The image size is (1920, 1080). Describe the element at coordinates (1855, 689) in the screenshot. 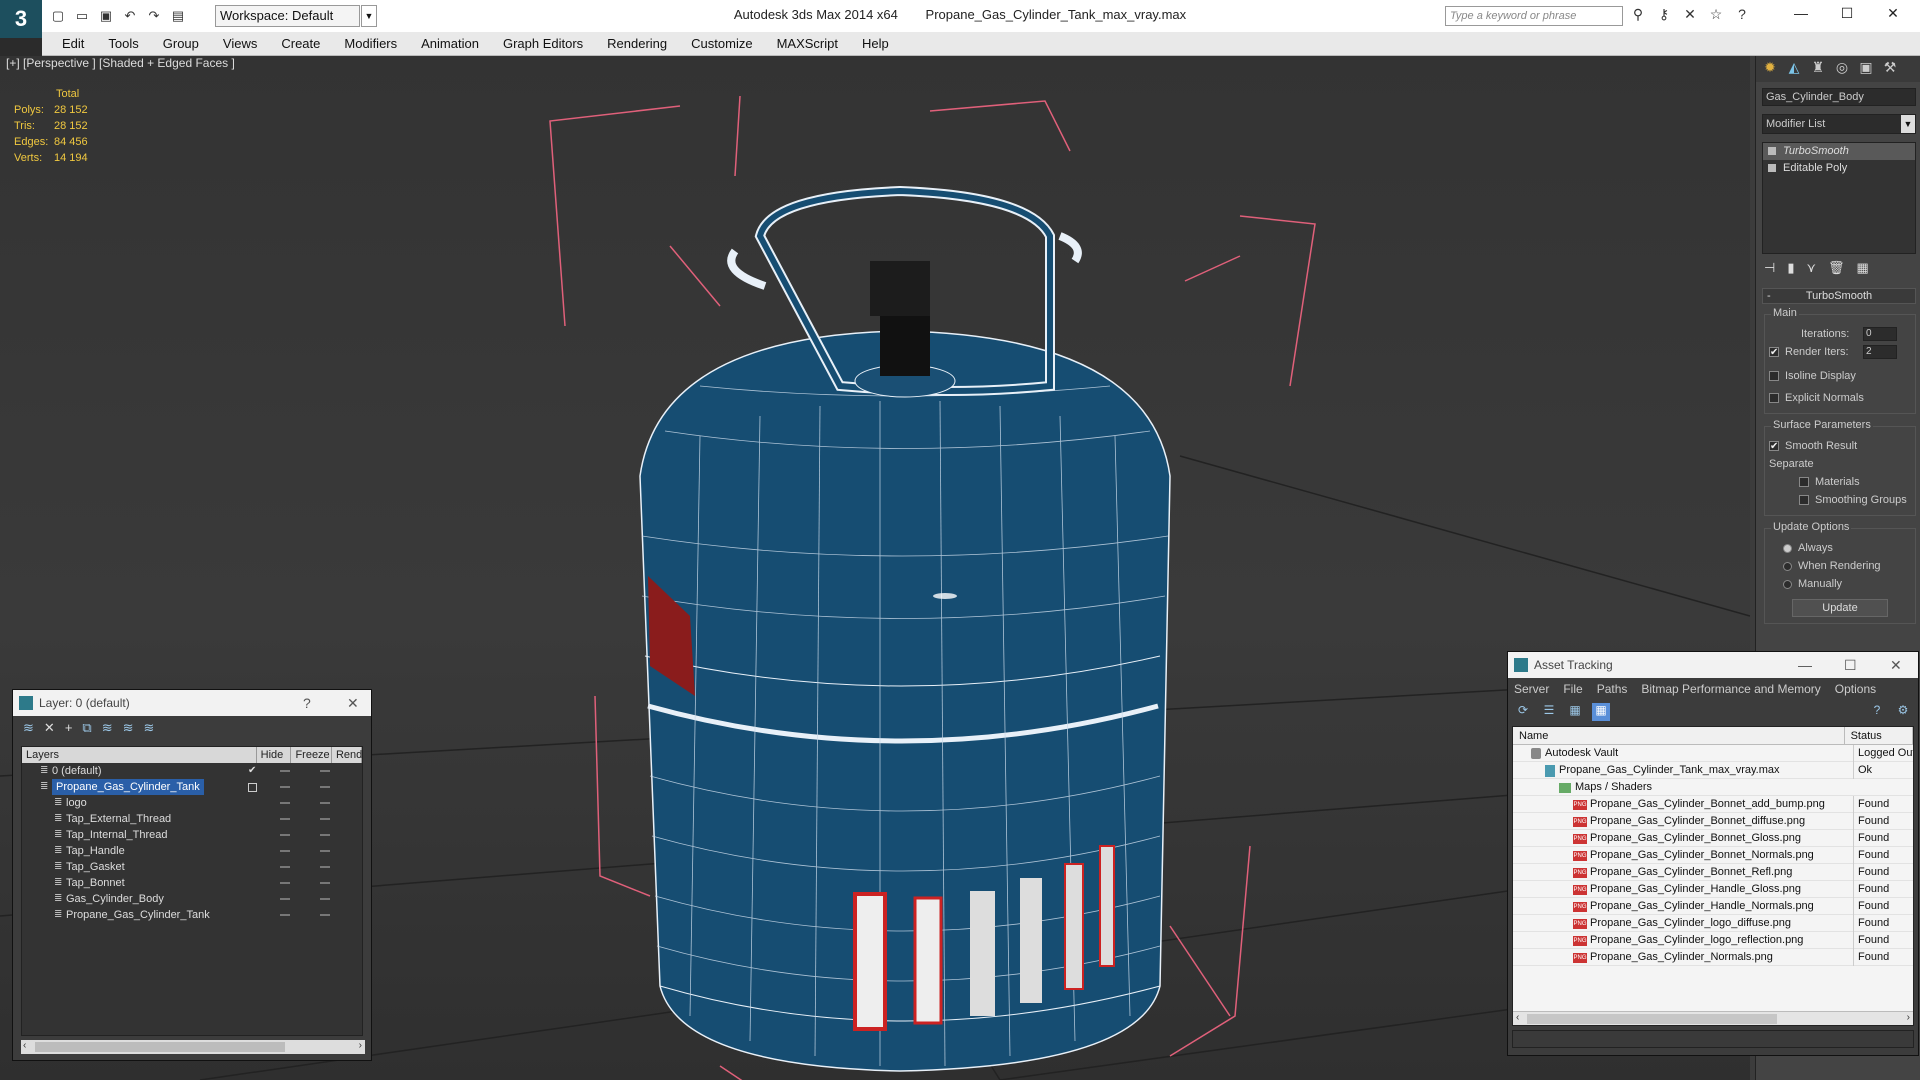

I see `asset-menu-options: Options` at that location.